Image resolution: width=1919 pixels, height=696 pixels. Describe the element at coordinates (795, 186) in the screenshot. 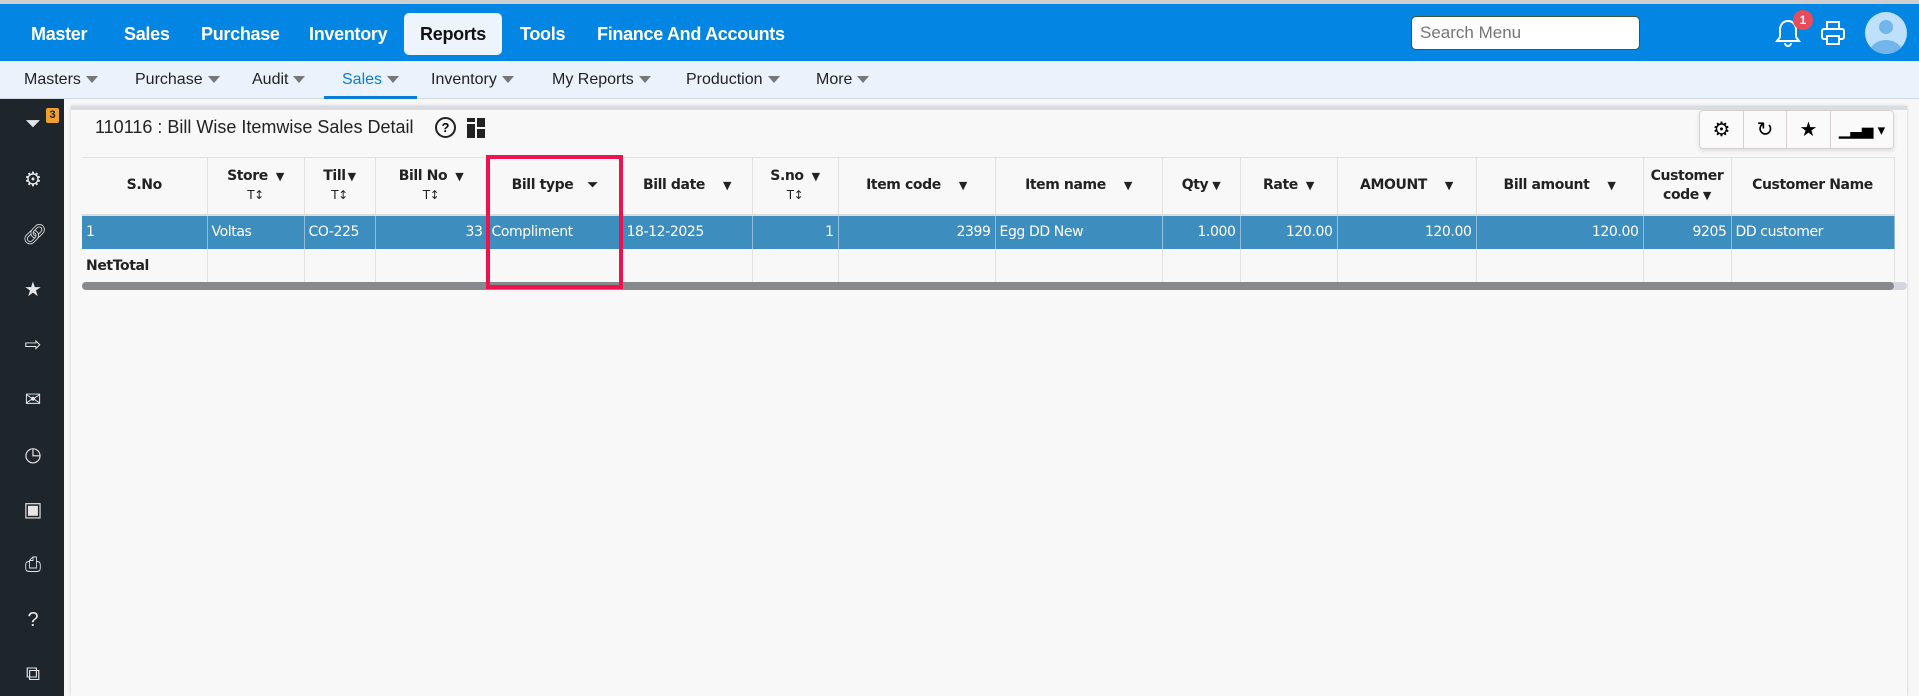

I see `col-line-sno: S.no ▼ T↕` at that location.